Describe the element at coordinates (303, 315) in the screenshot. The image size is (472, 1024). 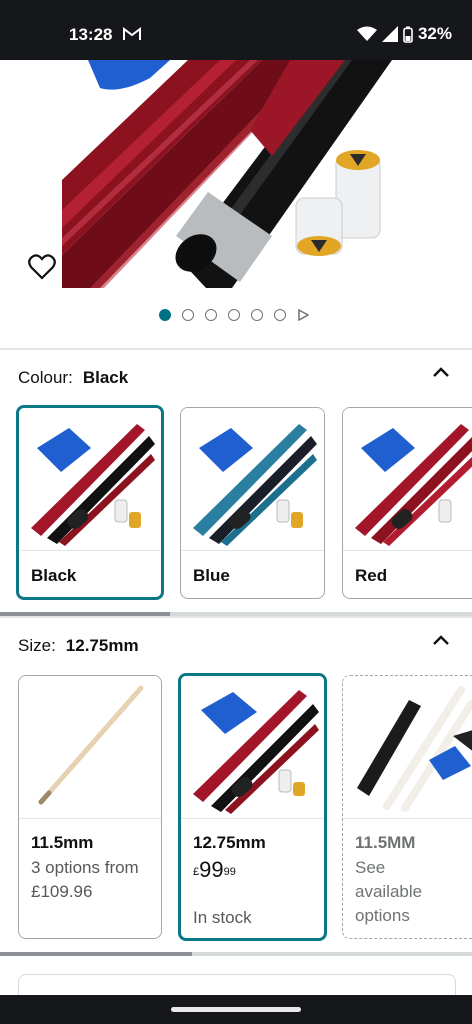
I see `video-play-icon` at that location.